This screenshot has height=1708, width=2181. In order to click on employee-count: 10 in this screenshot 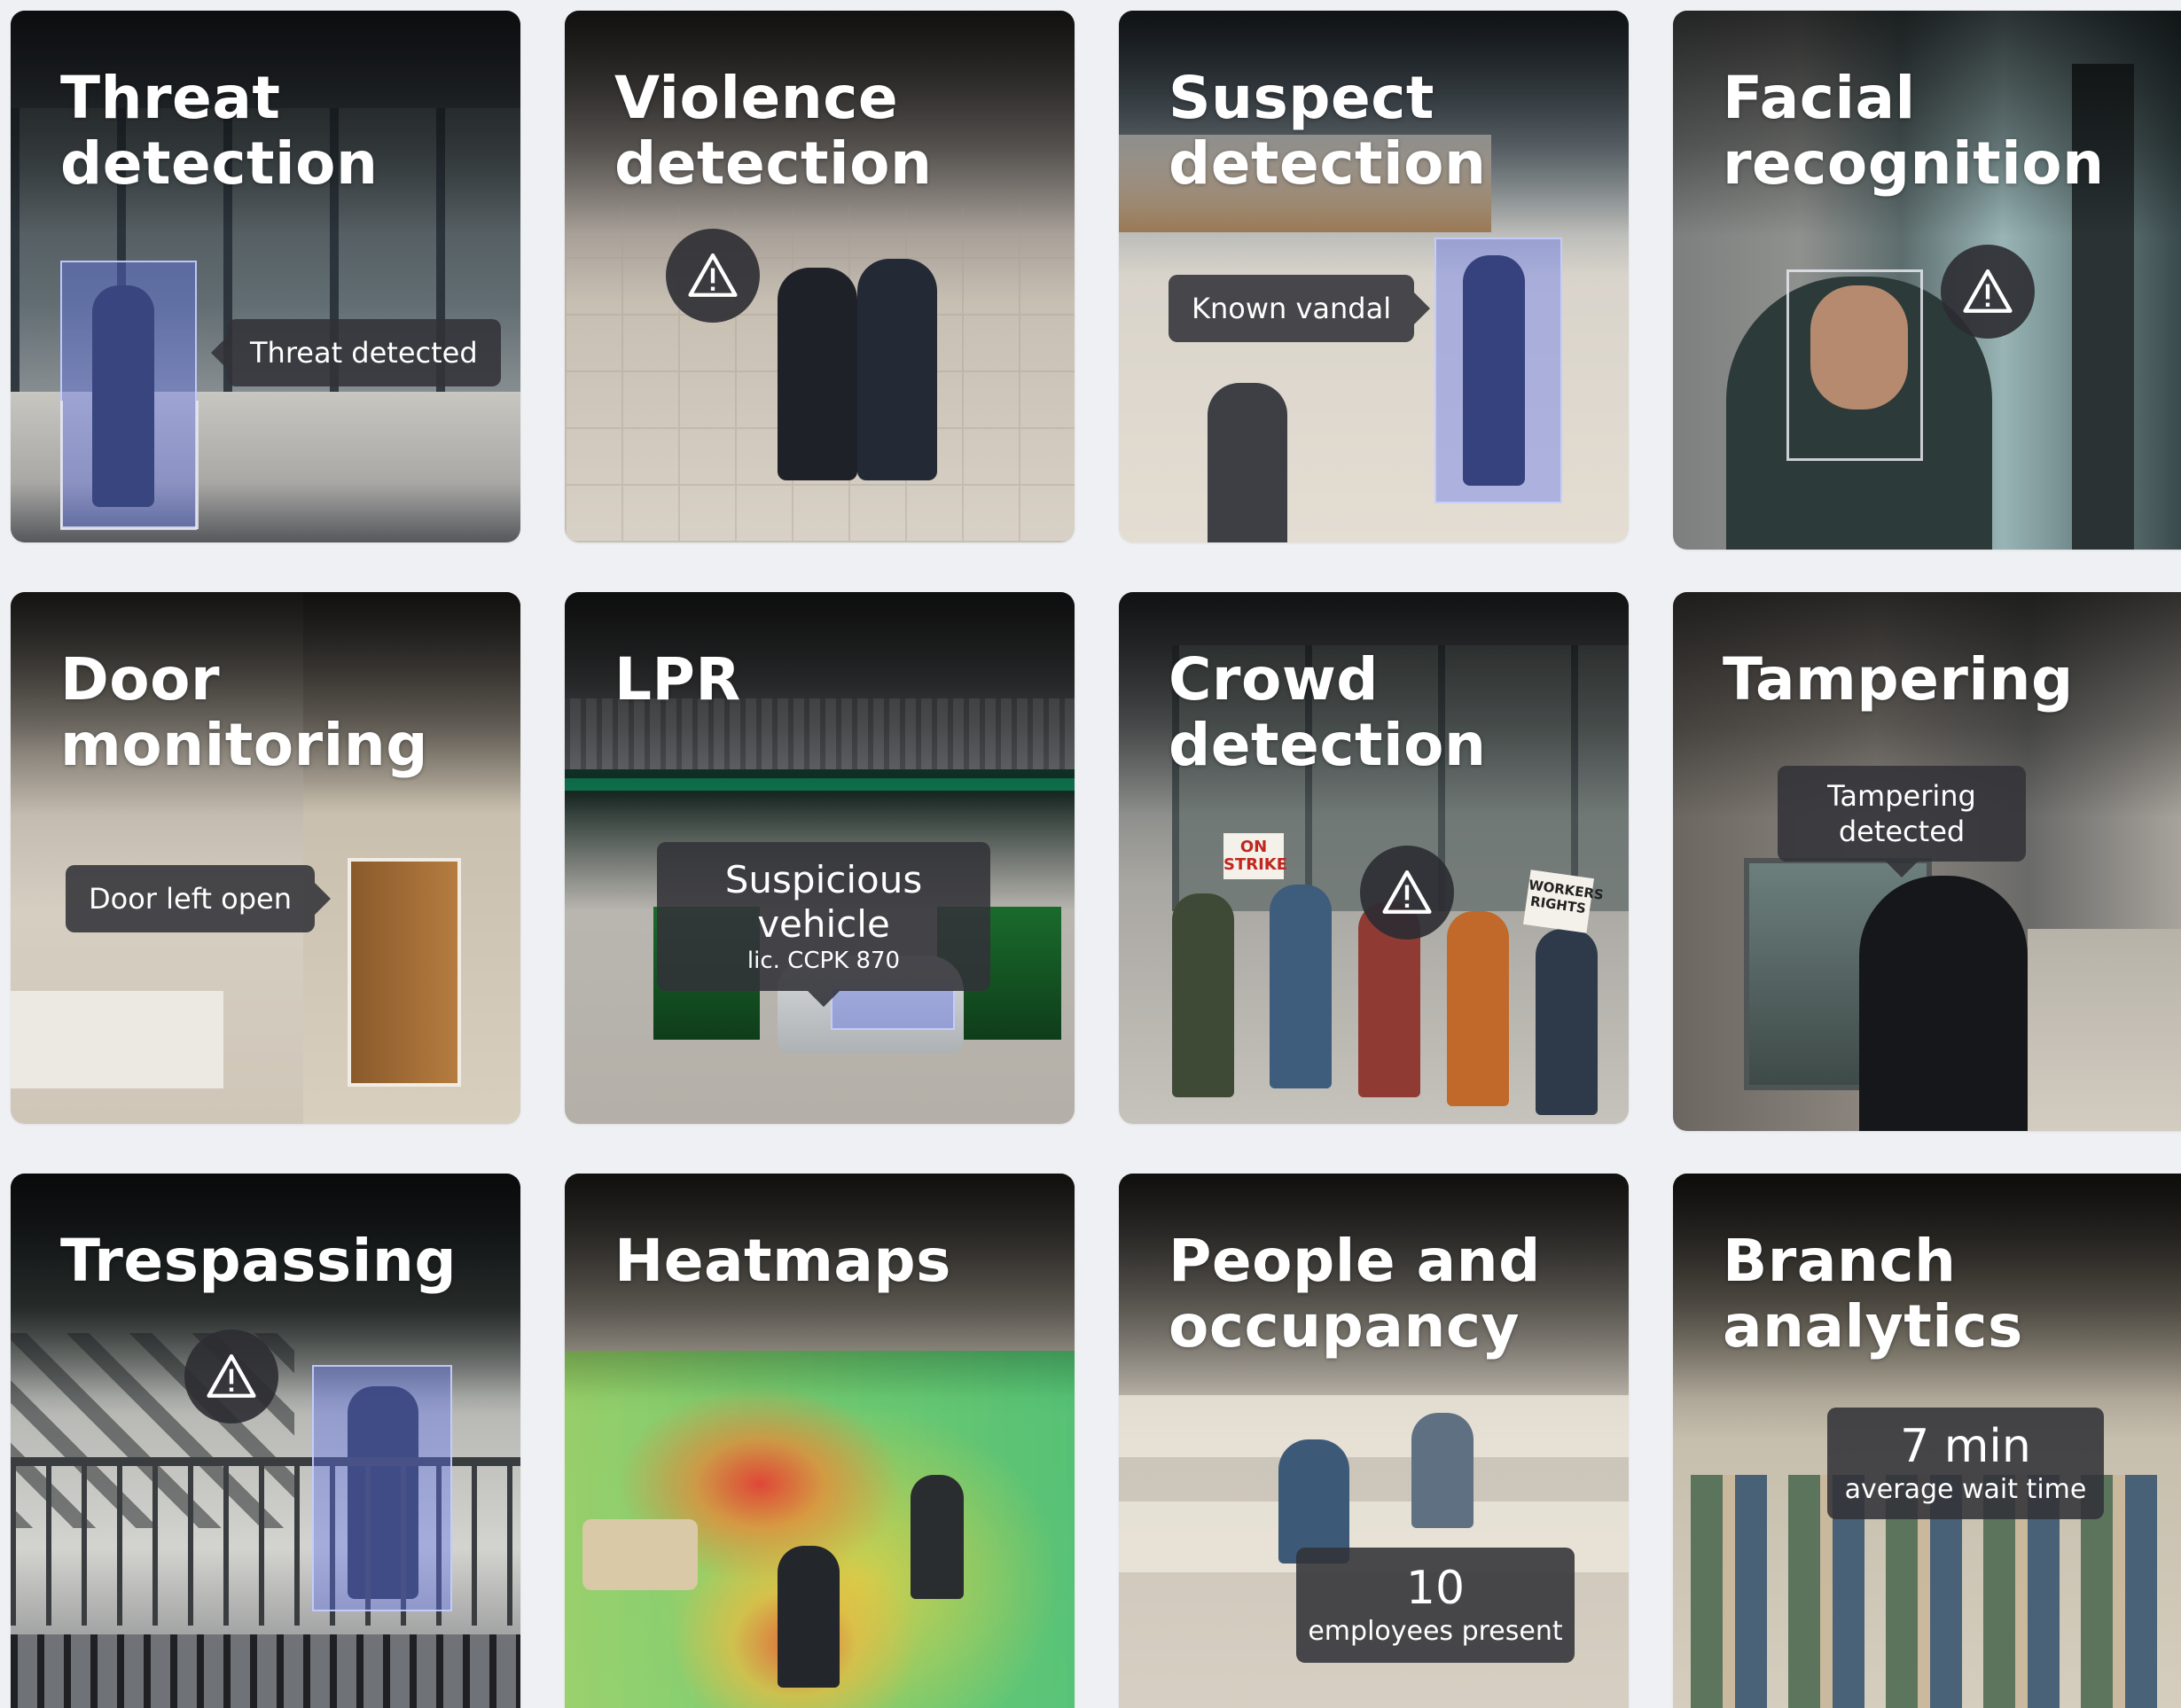, I will do `click(1435, 1589)`.